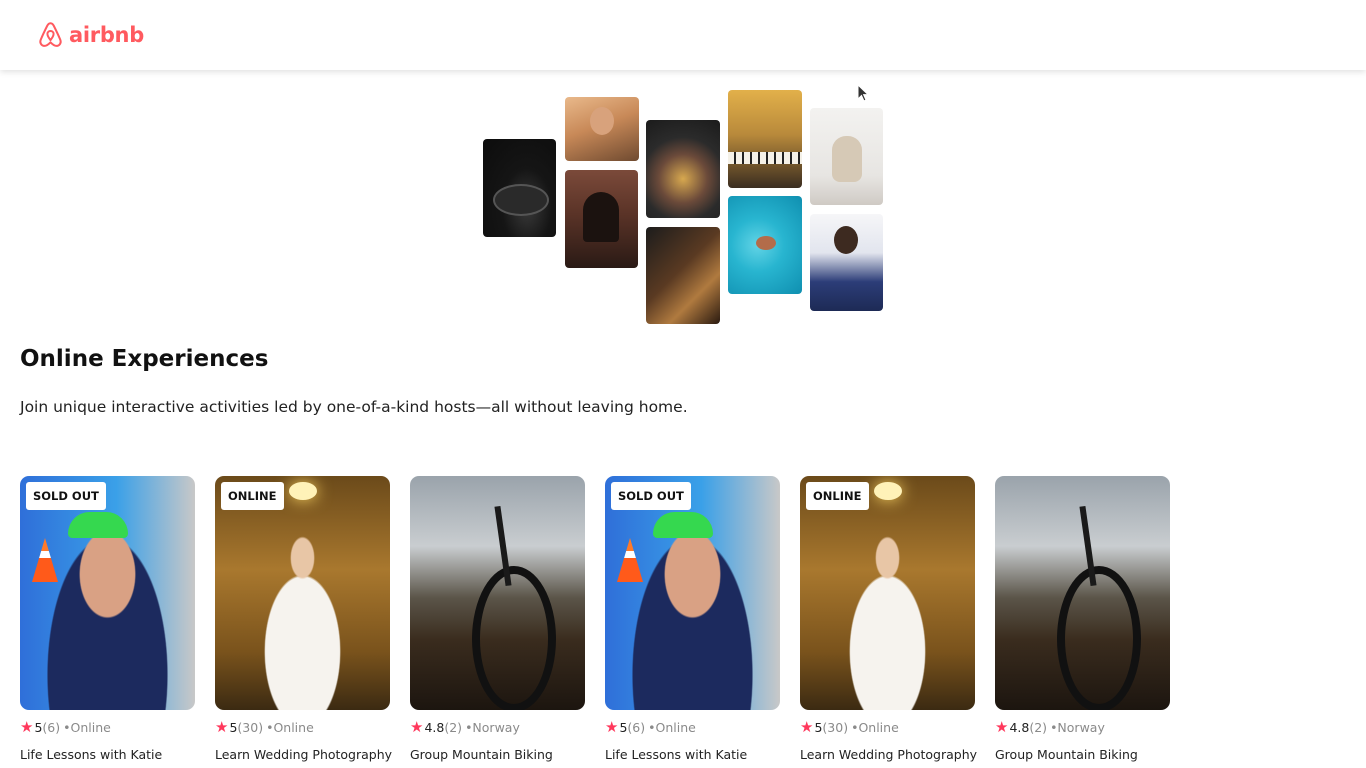  I want to click on cooking-photo, so click(519, 188).